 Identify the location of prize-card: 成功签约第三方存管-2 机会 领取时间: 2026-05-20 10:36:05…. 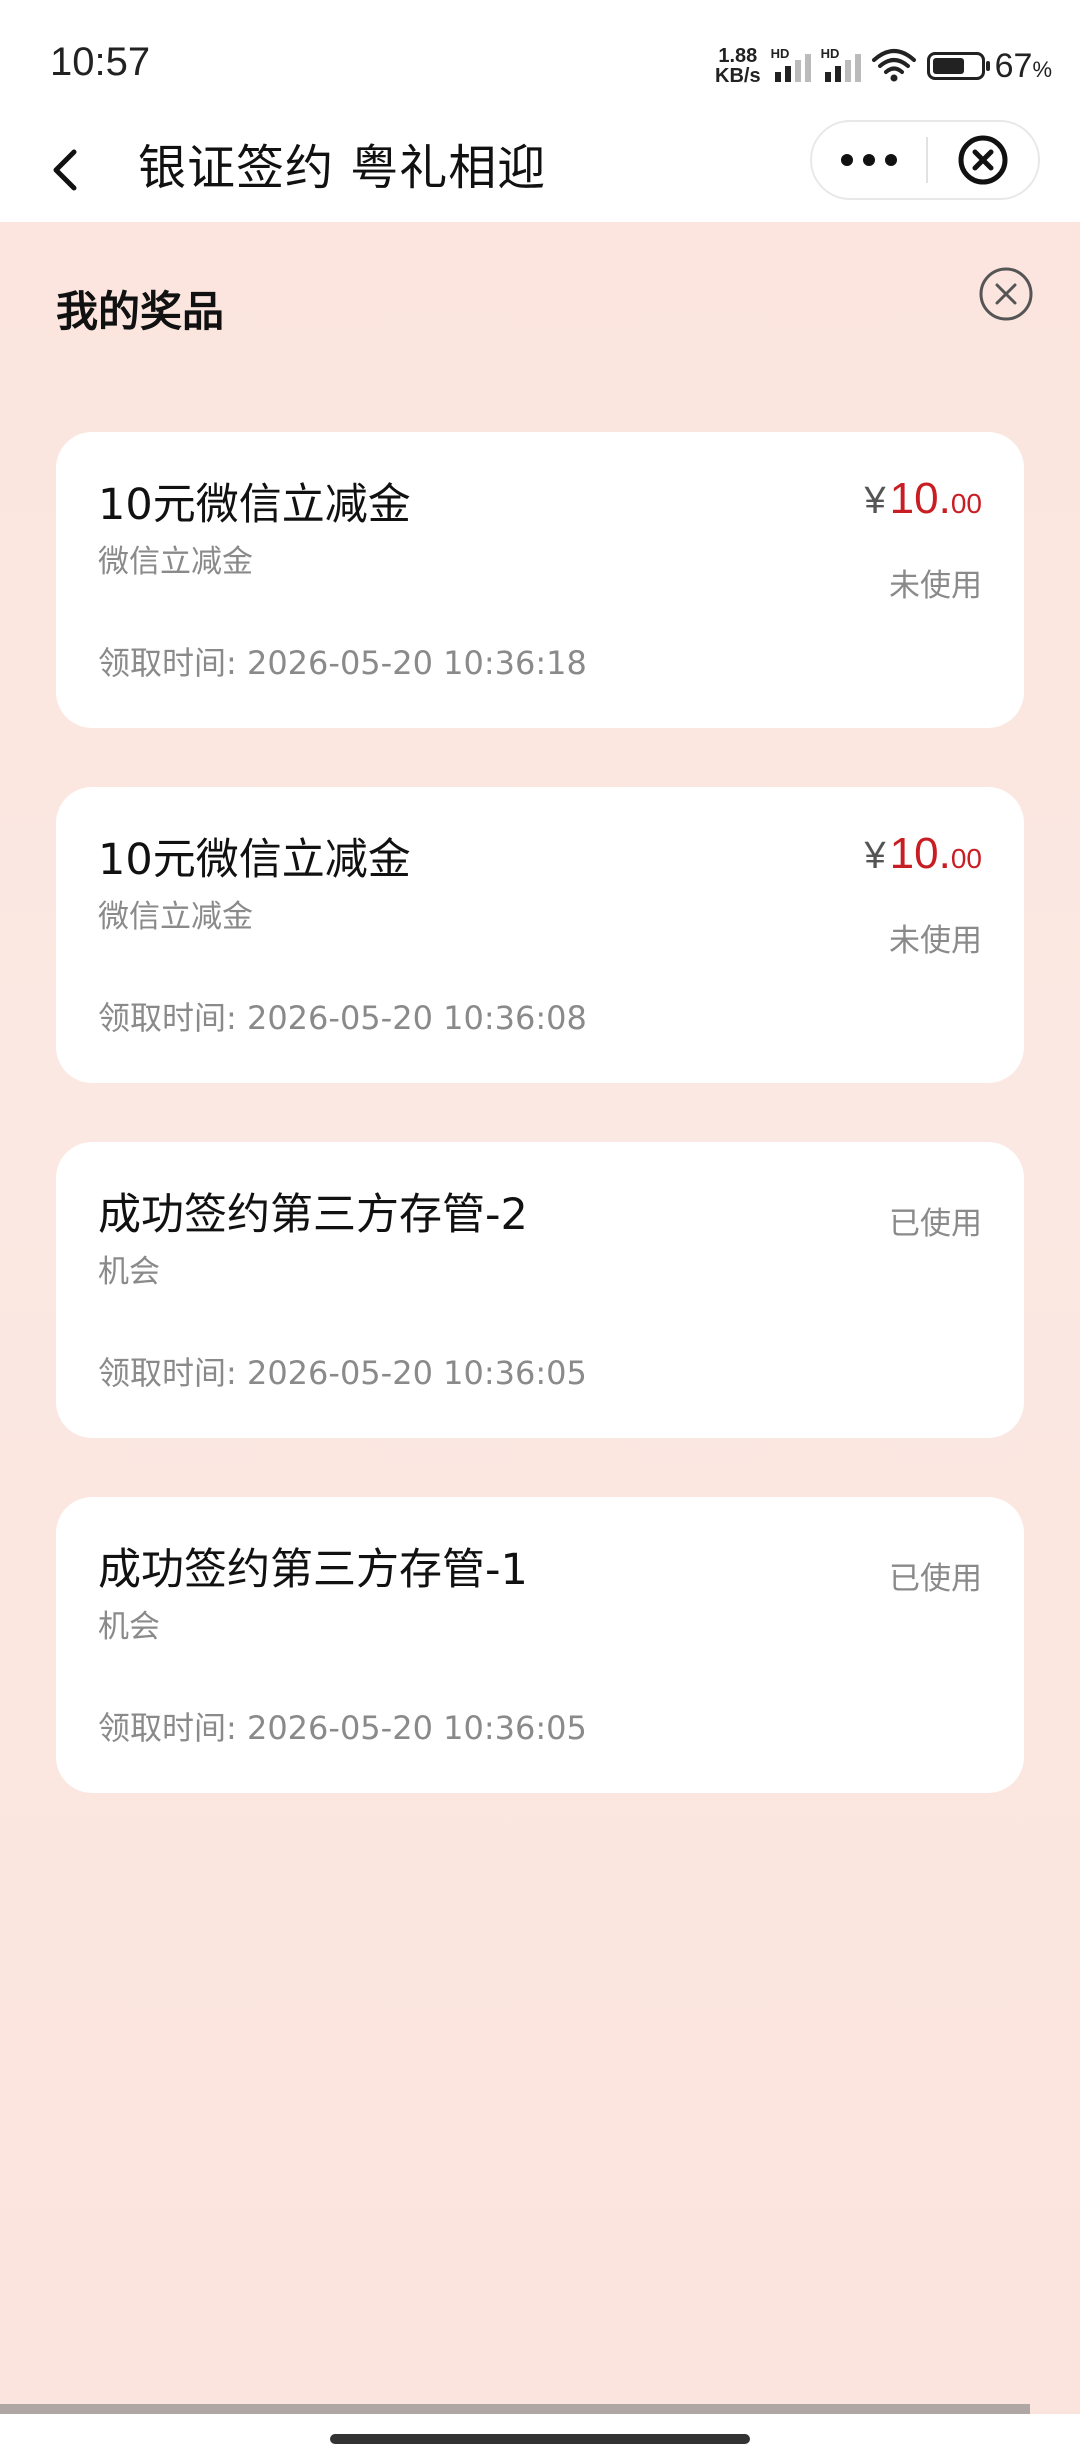
(540, 1290).